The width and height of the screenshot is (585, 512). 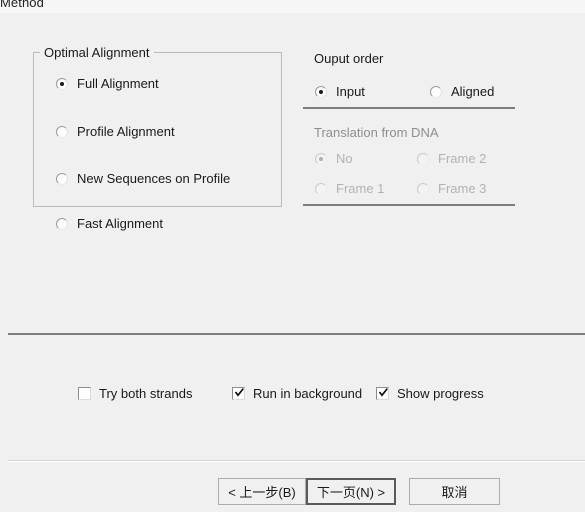 I want to click on page-title: Method, so click(x=22, y=5).